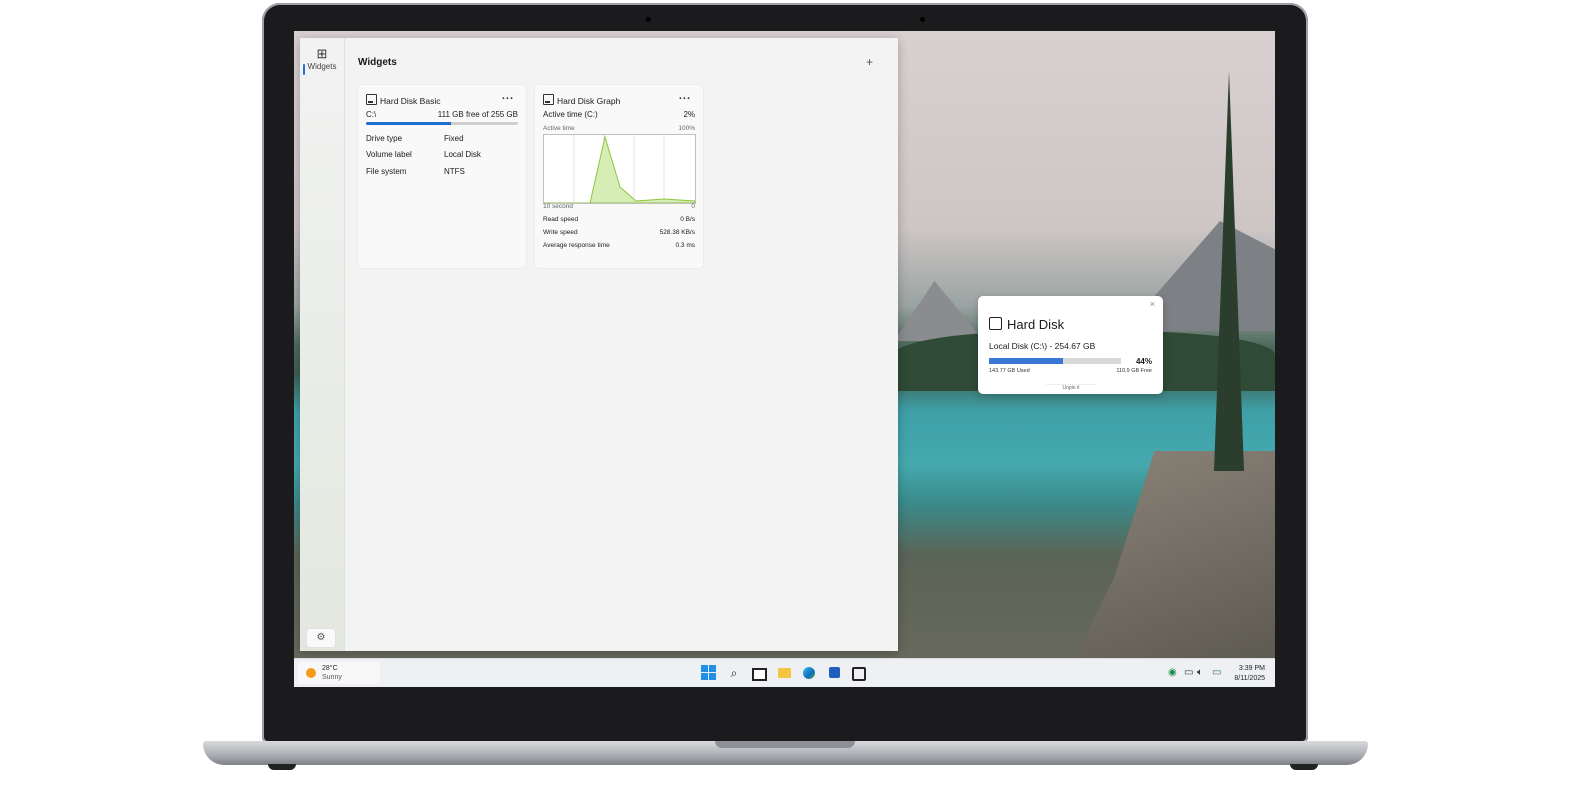 The height and width of the screenshot is (787, 1587). Describe the element at coordinates (589, 101) in the screenshot. I see `card-title: Hard Disk Graph` at that location.